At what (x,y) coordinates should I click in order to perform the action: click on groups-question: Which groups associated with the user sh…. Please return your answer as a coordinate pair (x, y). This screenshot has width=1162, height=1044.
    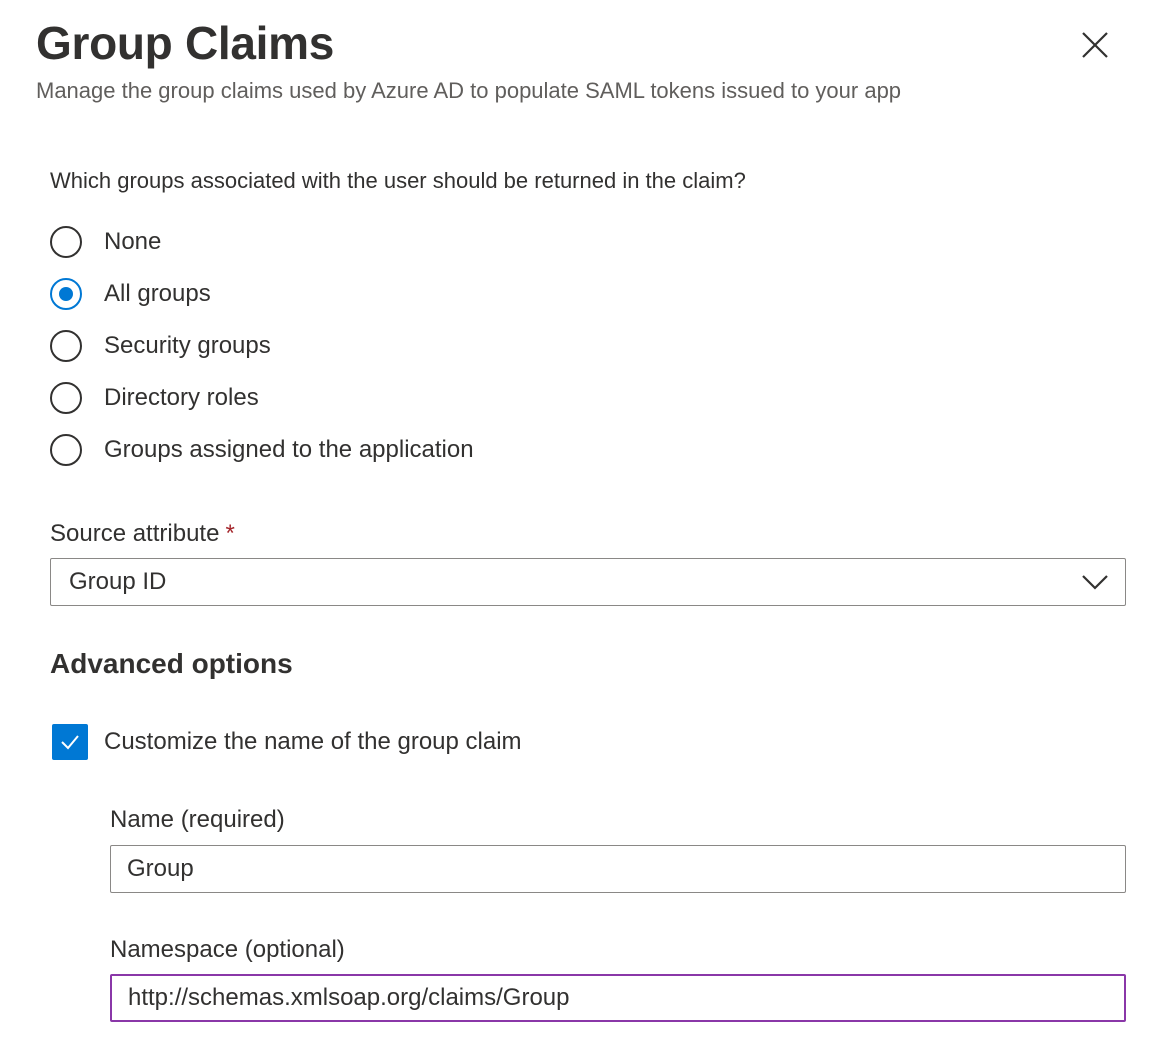
    Looking at the image, I should click on (398, 180).